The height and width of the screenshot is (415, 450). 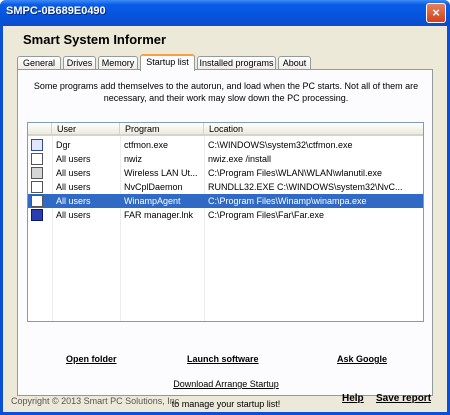 I want to click on save-report-link: Save report, so click(x=403, y=398).